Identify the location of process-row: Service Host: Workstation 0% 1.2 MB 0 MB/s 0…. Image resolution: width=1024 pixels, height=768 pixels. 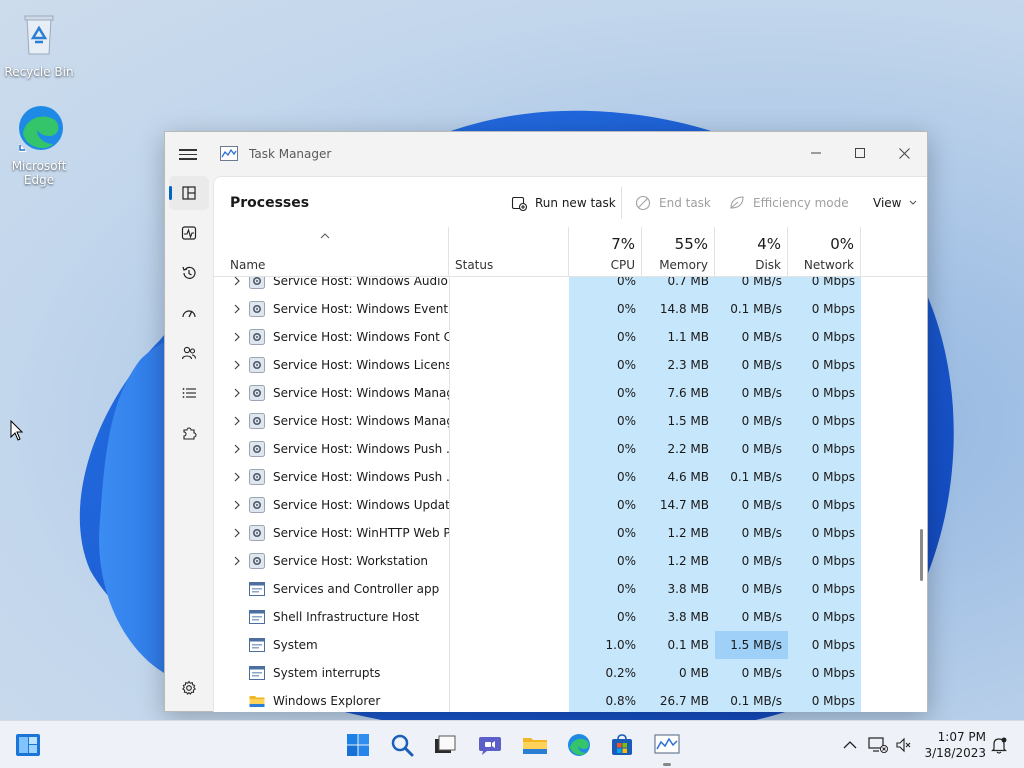
(570, 561).